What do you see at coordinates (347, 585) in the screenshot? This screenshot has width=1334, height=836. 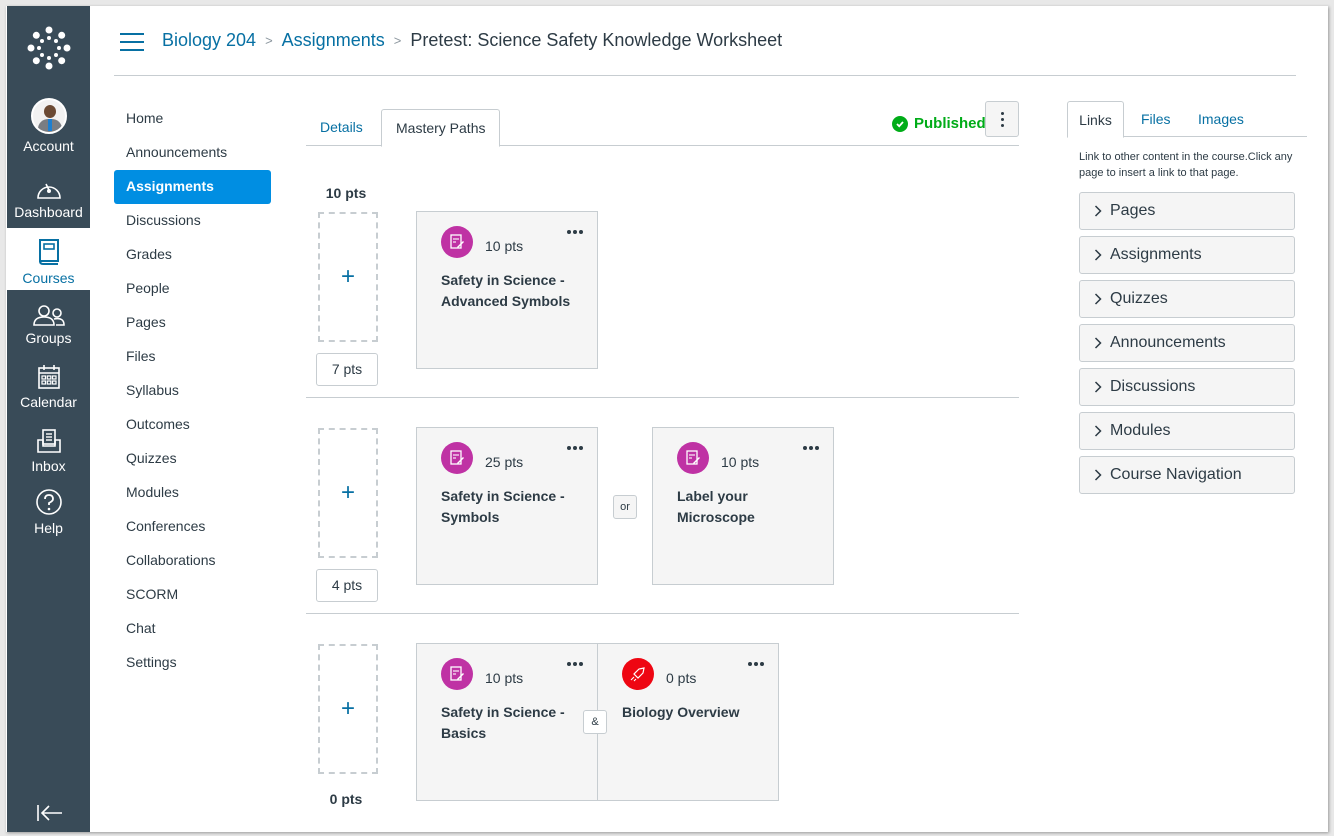 I see `range-score-input: 4 pts` at bounding box center [347, 585].